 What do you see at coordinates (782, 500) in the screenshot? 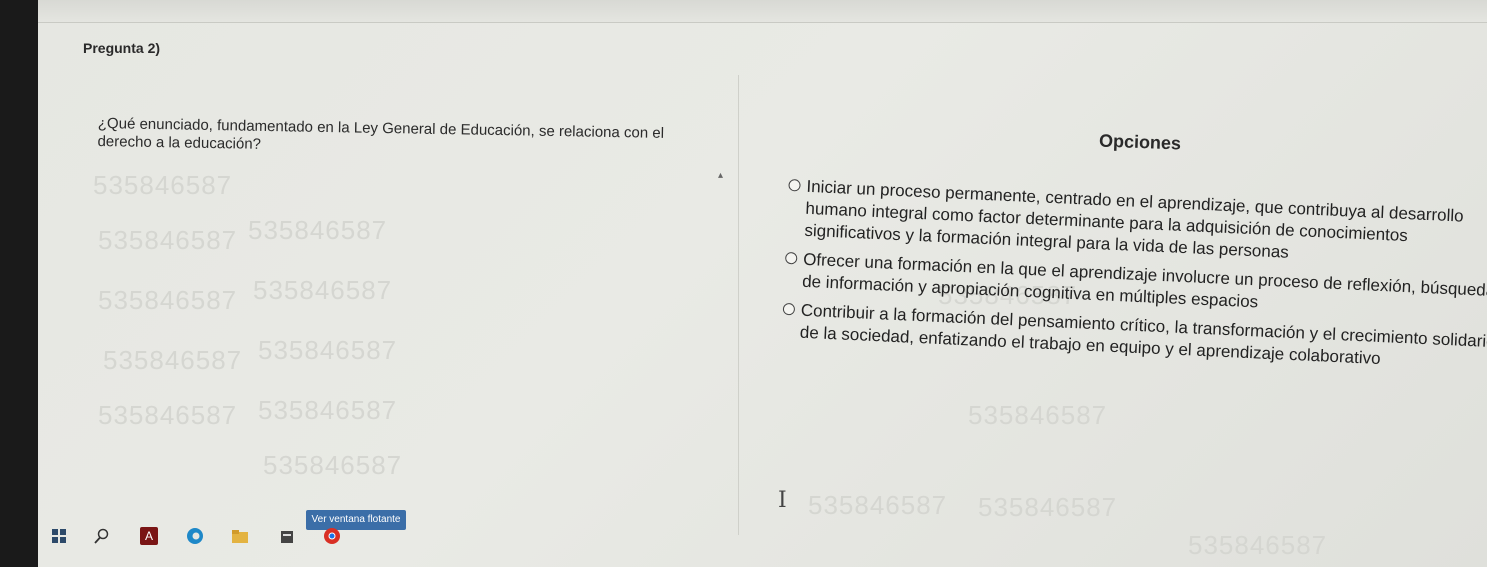
I see `text-cursor-icon: I` at bounding box center [782, 500].